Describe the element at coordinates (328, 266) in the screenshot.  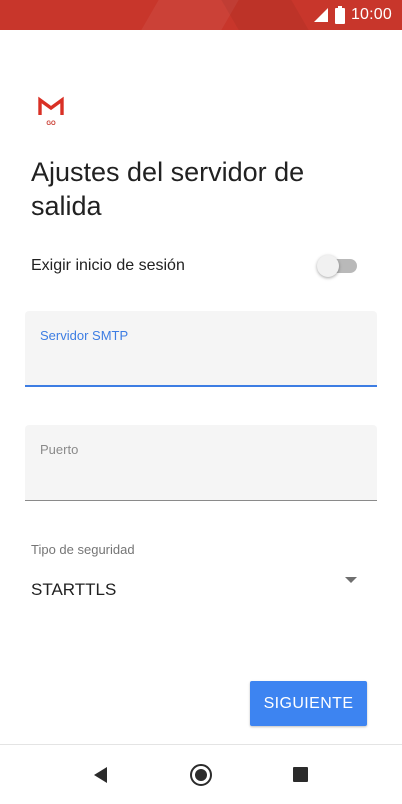
I see `toggle-thumb` at that location.